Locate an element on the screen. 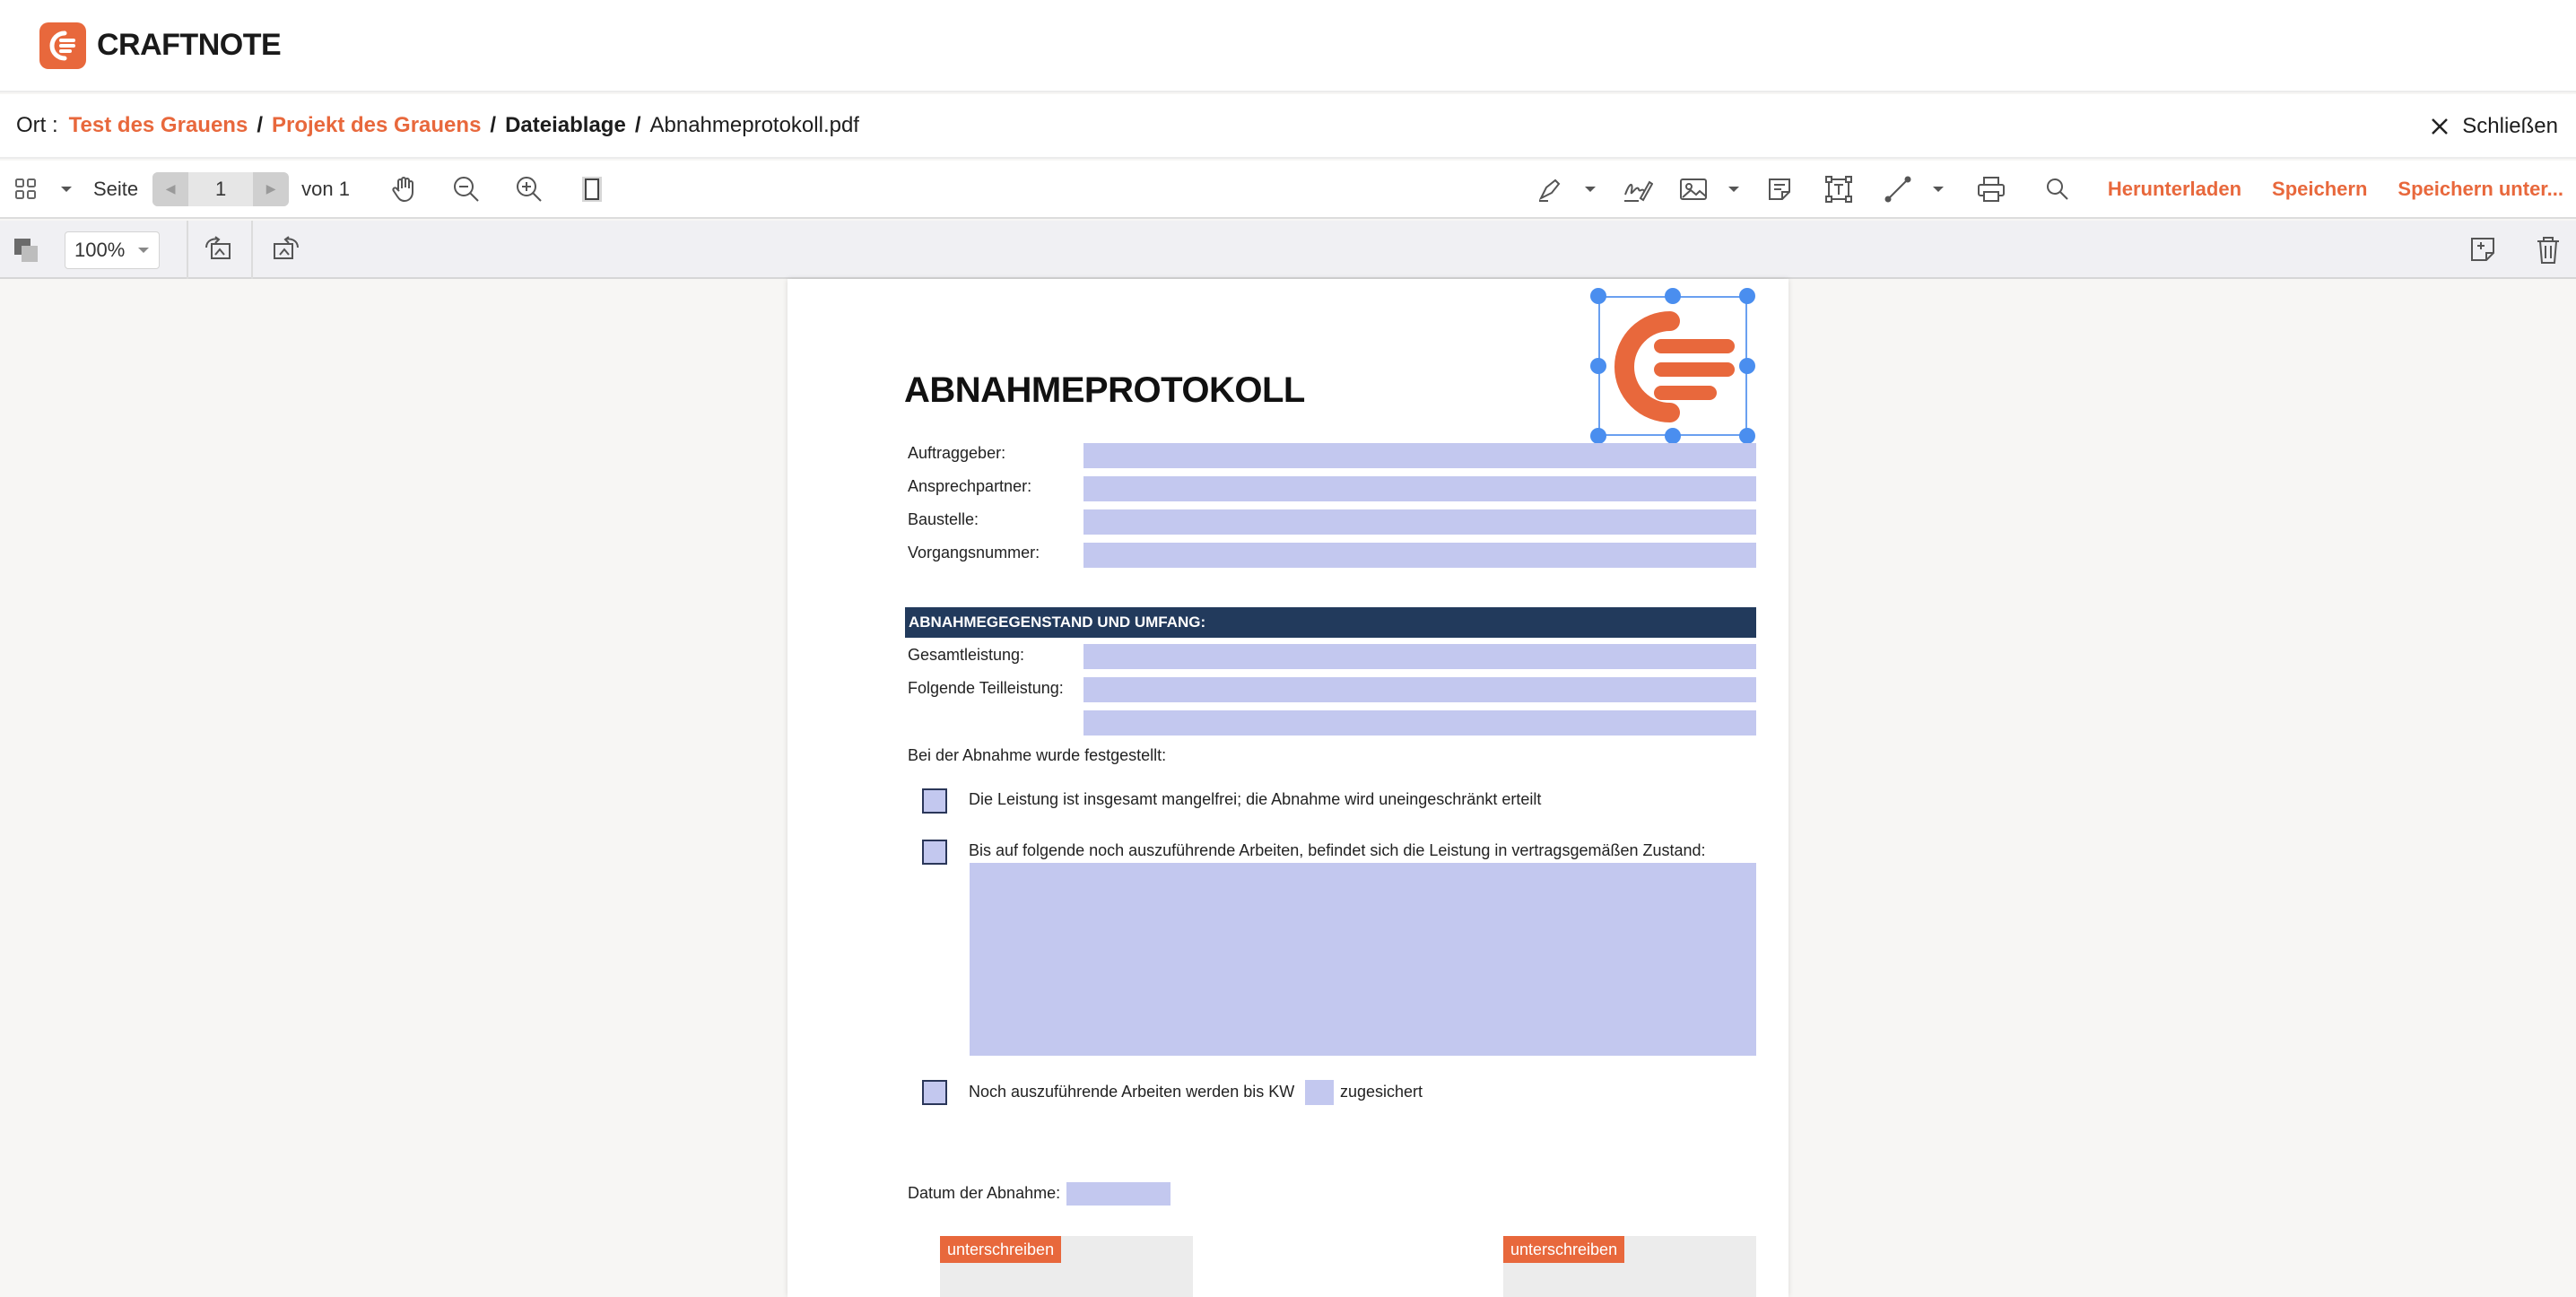 The width and height of the screenshot is (2576, 1297). week-field is located at coordinates (1319, 1092).